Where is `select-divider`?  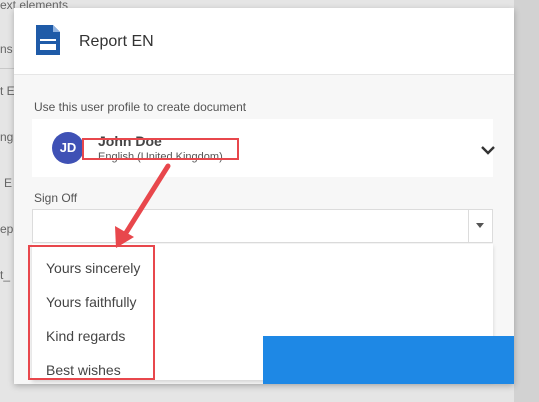
select-divider is located at coordinates (468, 226).